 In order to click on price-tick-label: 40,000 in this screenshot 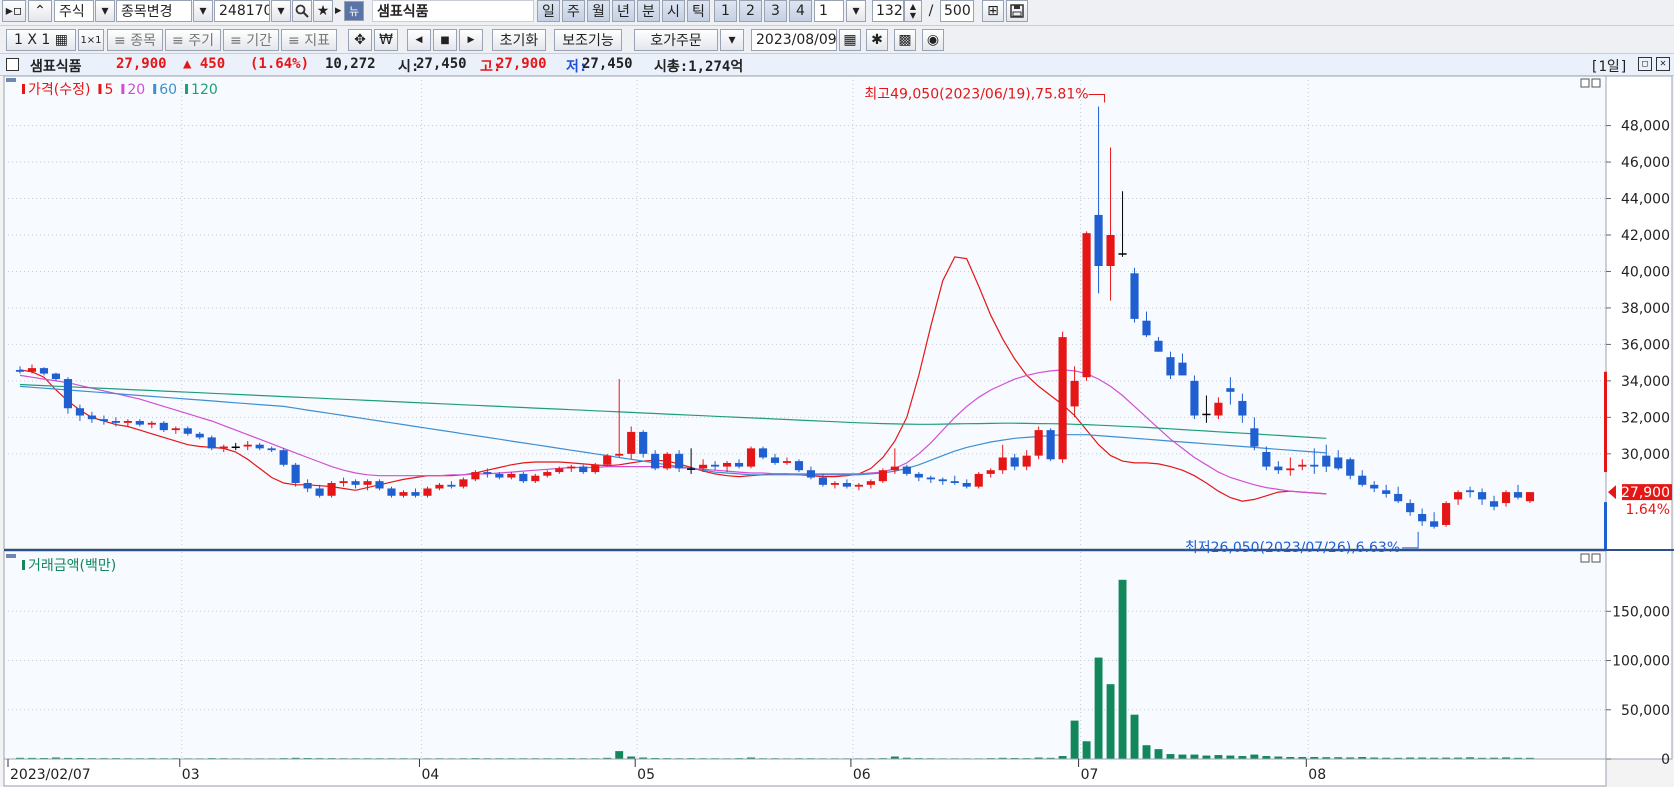, I will do `click(1645, 272)`.